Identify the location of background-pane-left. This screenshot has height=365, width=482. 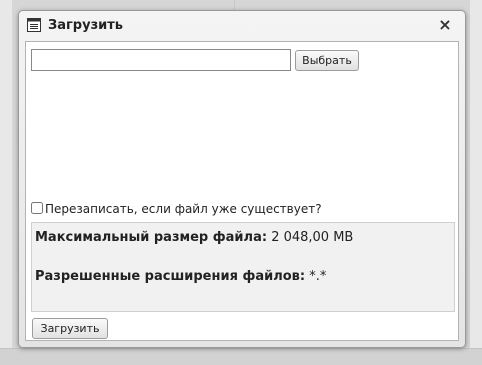
(6, 182).